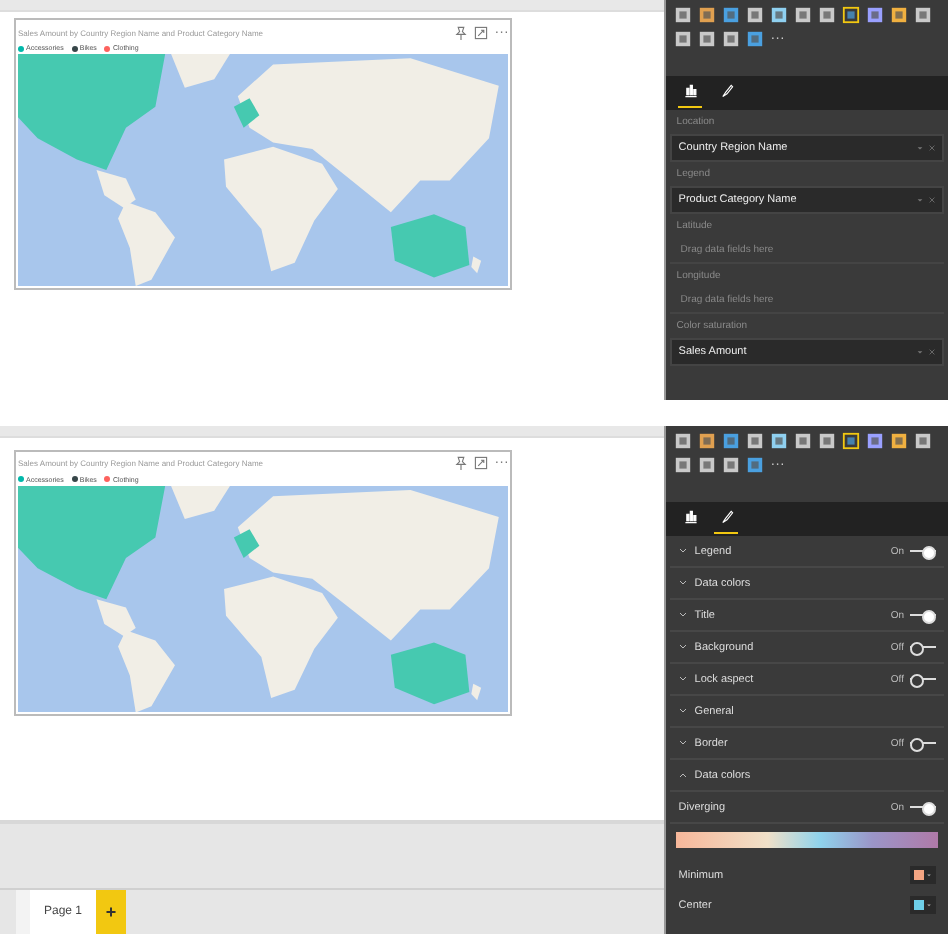 The height and width of the screenshot is (934, 948). I want to click on add-page-button: +, so click(111, 912).